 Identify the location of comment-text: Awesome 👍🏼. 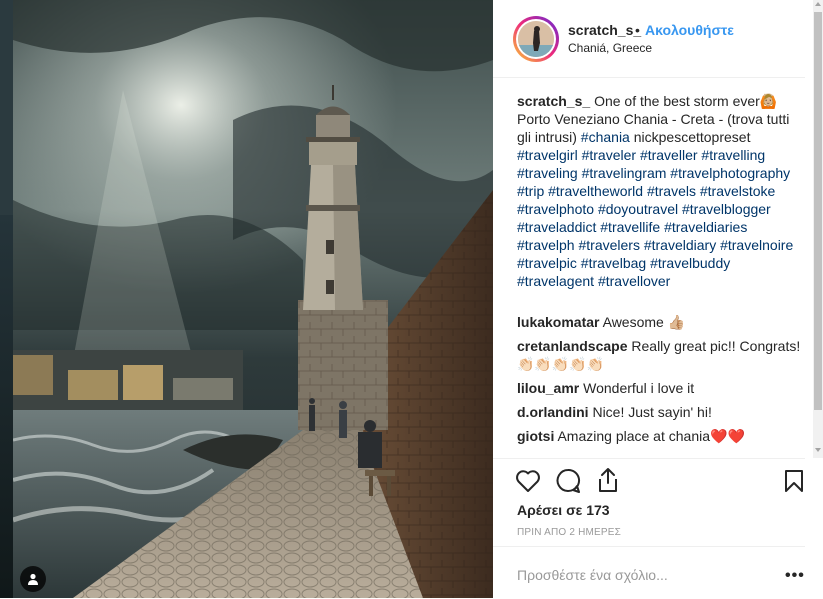
(644, 322).